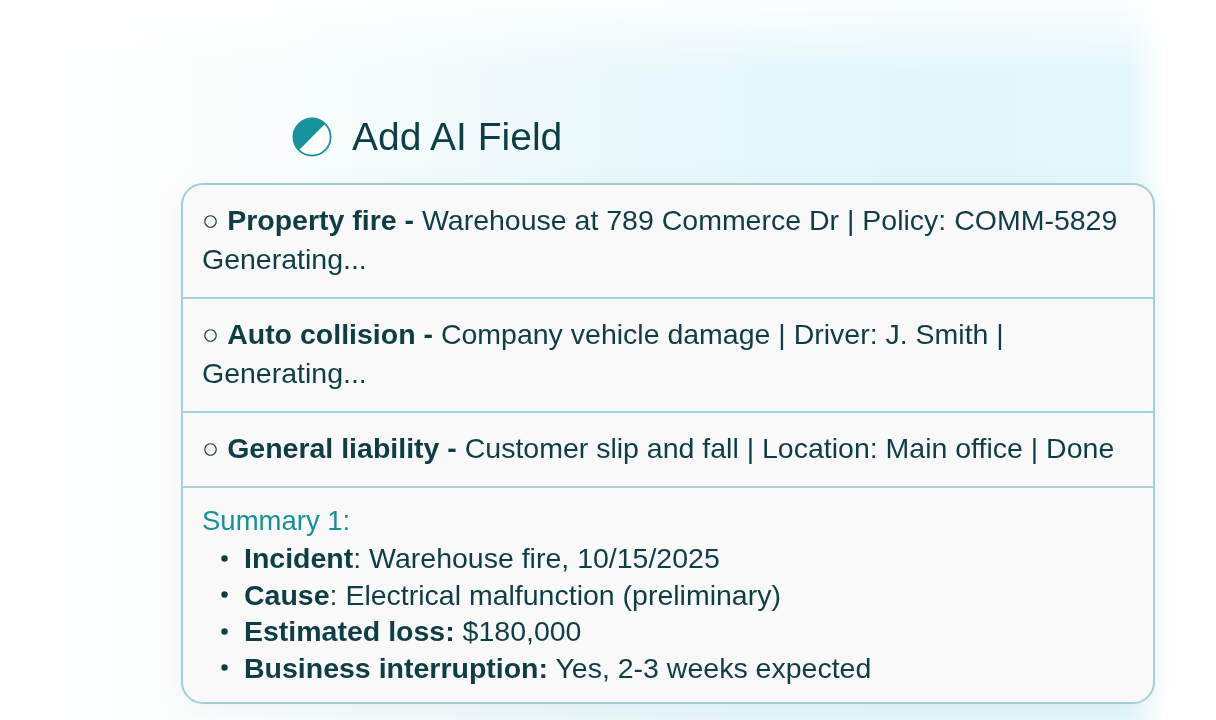  I want to click on summary-point-text: Incident: Warehouse fire, 10/15/2025, so click(482, 559).